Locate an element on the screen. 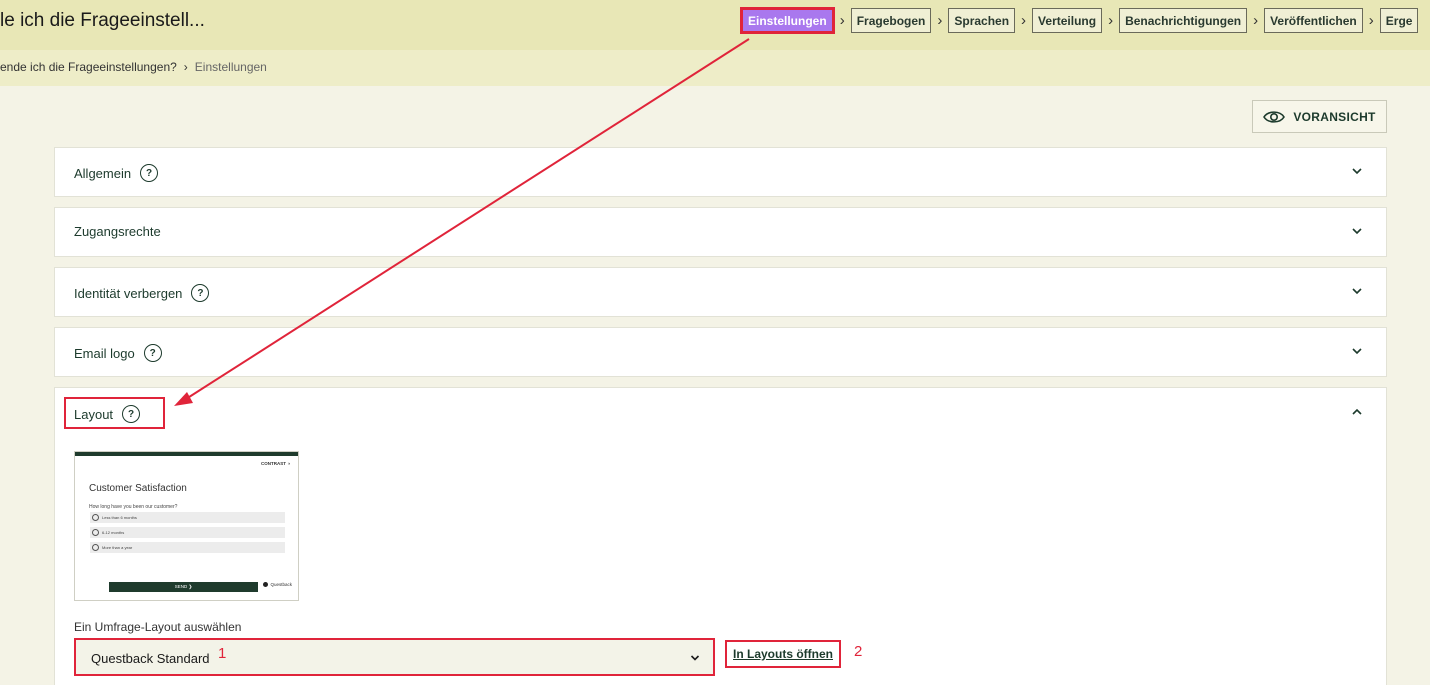 This screenshot has height=685, width=1430. thumbnail-brand: CONTRAST ◑ is located at coordinates (275, 463).